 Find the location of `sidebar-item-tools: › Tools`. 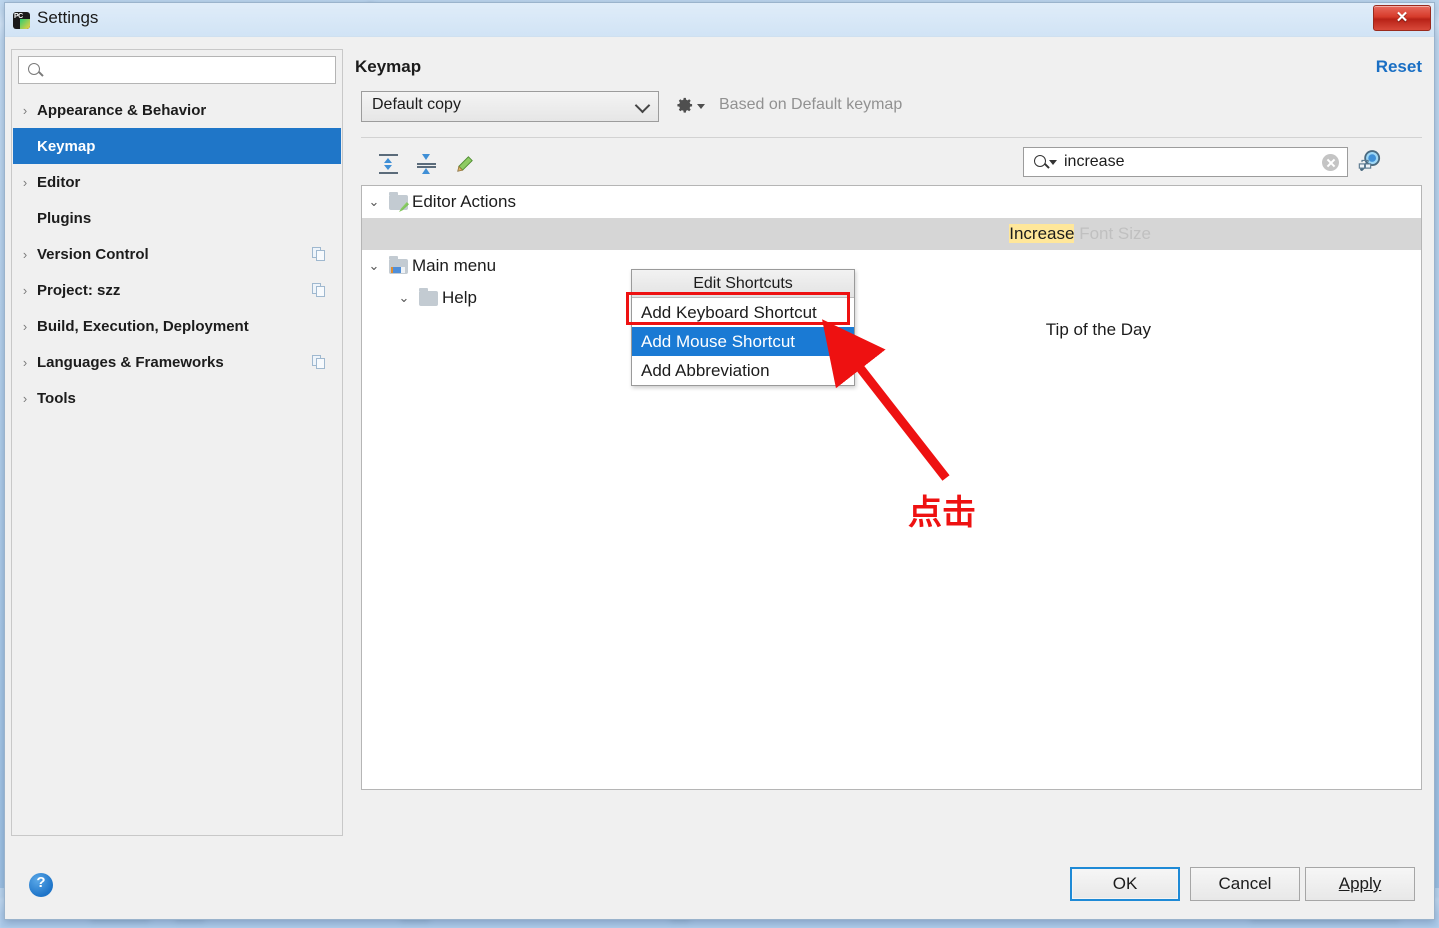

sidebar-item-tools: › Tools is located at coordinates (177, 398).